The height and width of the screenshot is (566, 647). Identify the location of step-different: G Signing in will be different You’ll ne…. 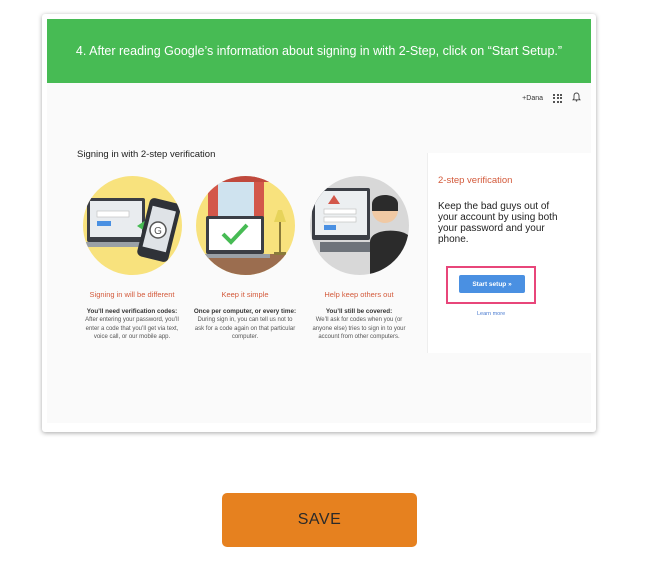
(132, 259).